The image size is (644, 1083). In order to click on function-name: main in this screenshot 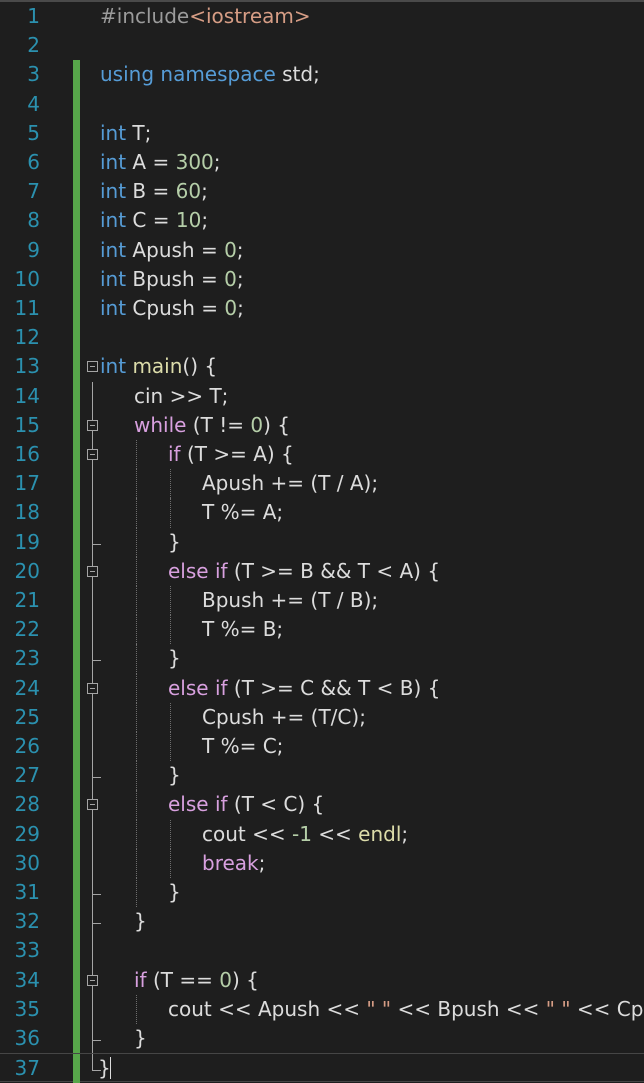, I will do `click(157, 366)`.